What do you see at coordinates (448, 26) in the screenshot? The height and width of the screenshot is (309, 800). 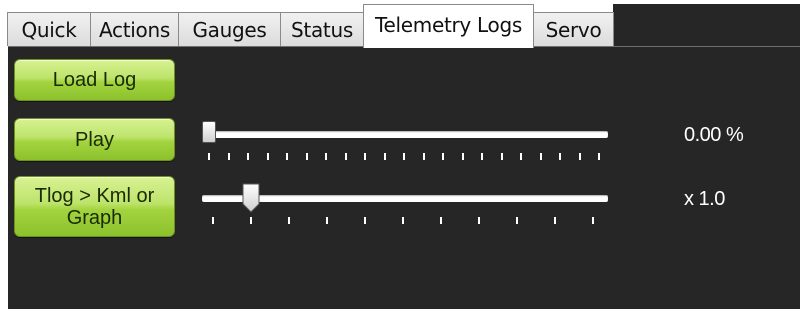 I see `tab-telemetry-logs: Telemetry Logs` at bounding box center [448, 26].